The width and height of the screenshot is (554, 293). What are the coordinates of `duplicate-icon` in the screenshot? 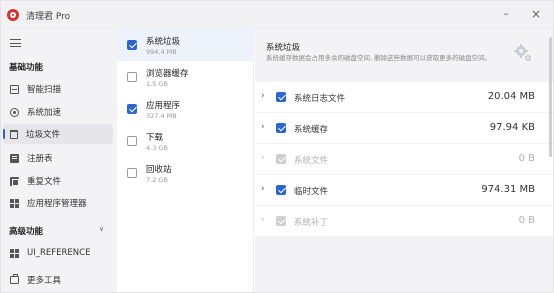 It's located at (14, 181).